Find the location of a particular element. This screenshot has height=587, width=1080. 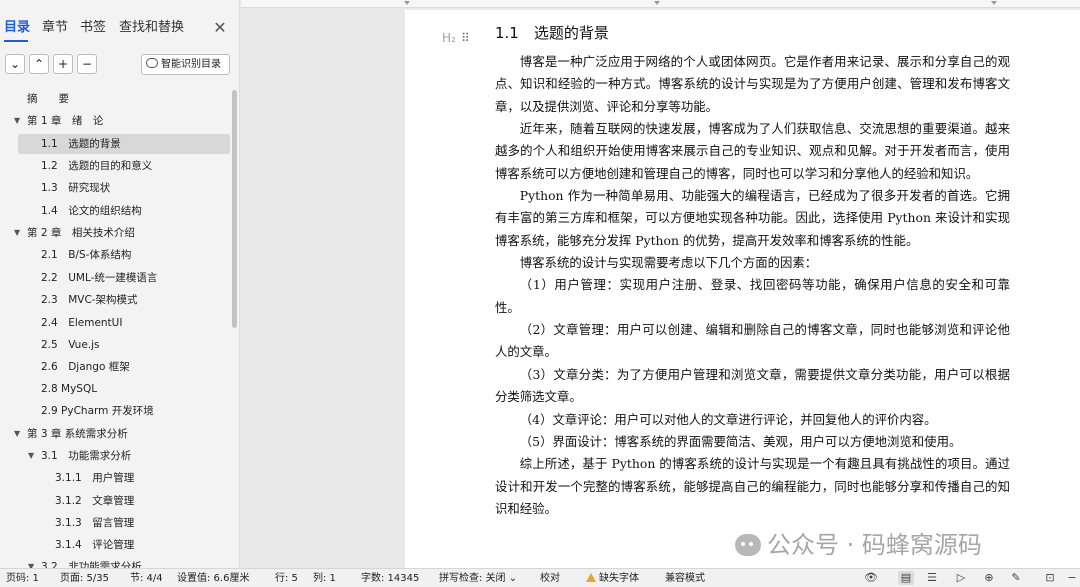

toc-item-3-1-4: 3.1.4 评论管理 is located at coordinates (124, 545).